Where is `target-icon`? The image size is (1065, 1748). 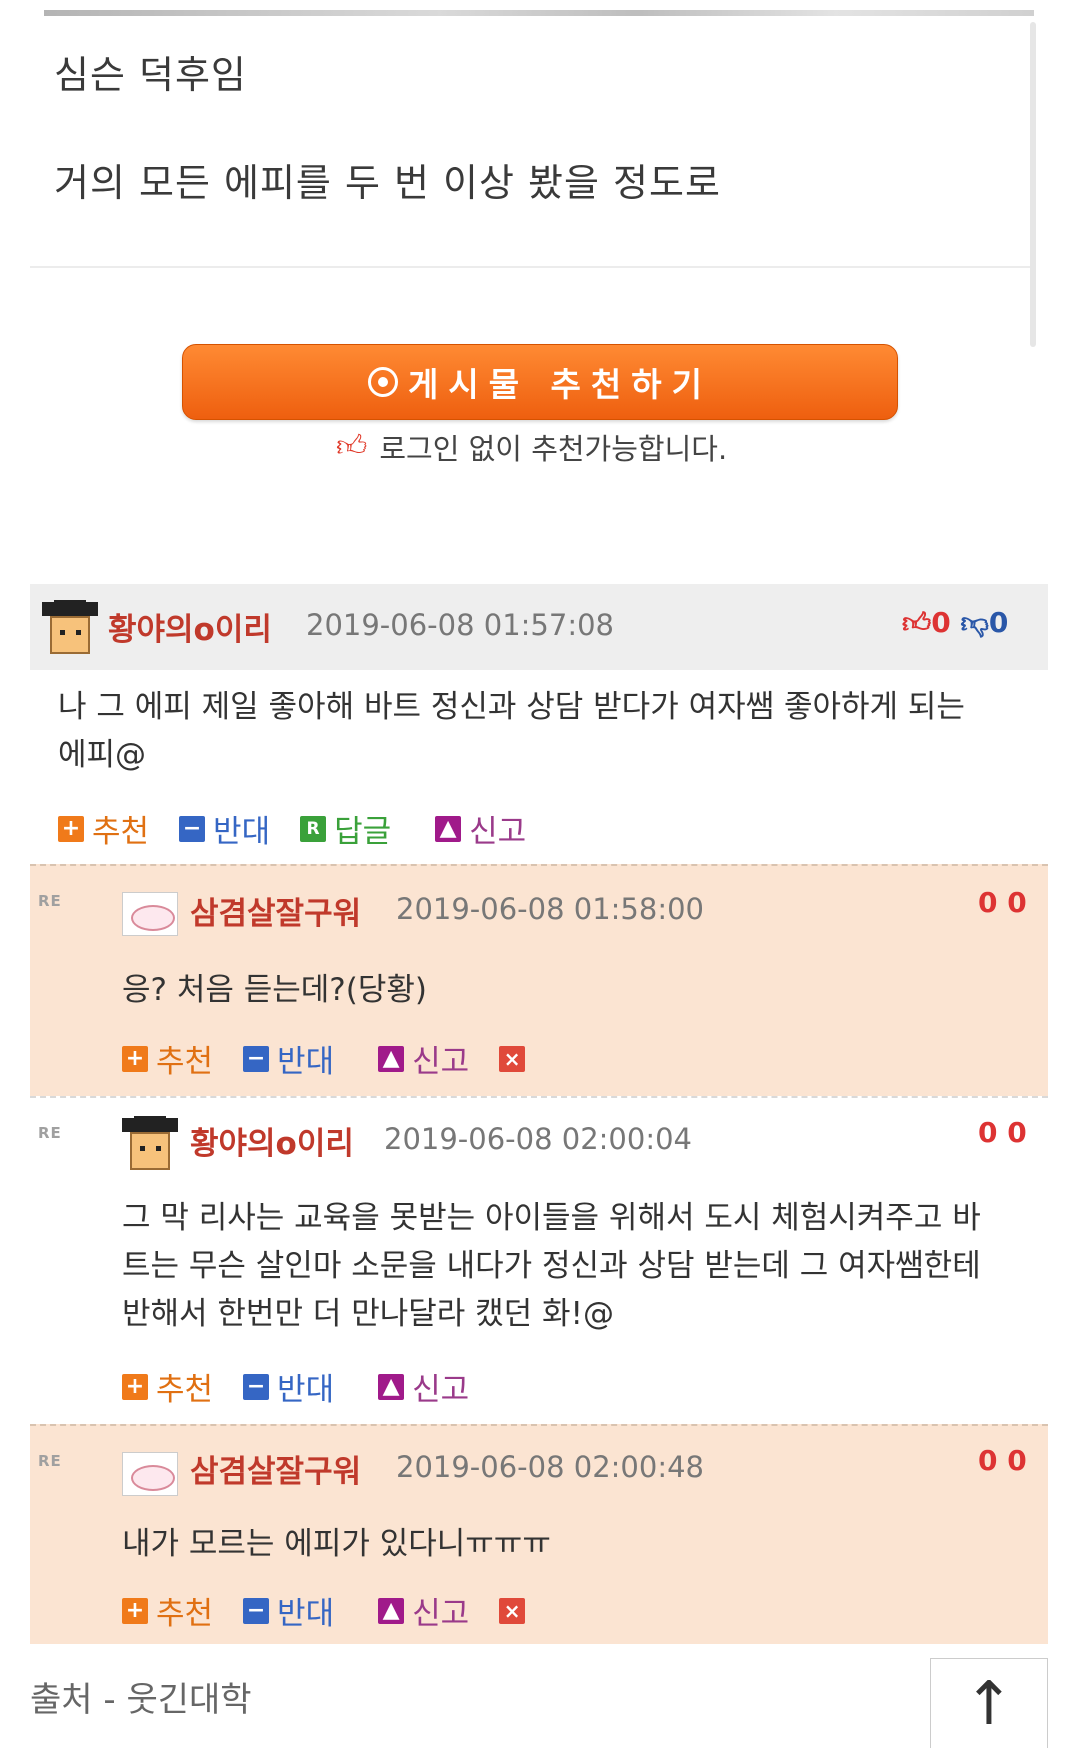 target-icon is located at coordinates (382, 382).